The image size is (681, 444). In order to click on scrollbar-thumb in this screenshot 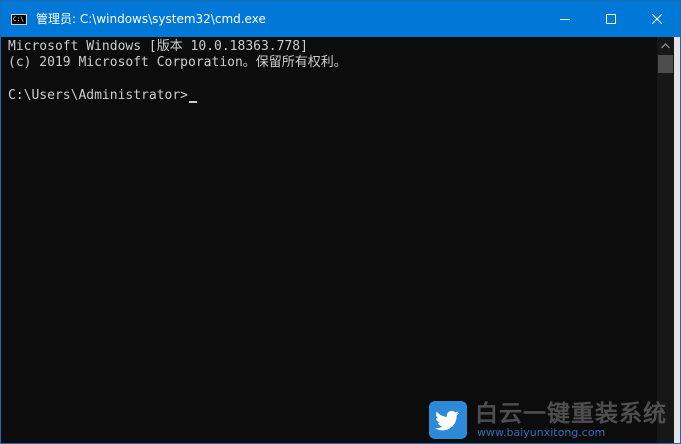, I will do `click(665, 64)`.